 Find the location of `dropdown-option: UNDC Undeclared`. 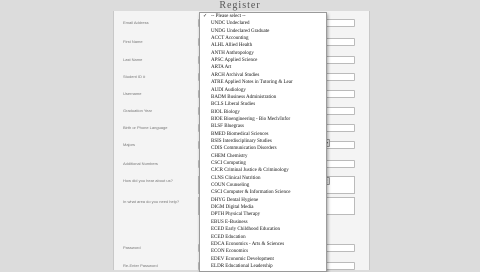

dropdown-option: UNDC Undeclared is located at coordinates (263, 24).